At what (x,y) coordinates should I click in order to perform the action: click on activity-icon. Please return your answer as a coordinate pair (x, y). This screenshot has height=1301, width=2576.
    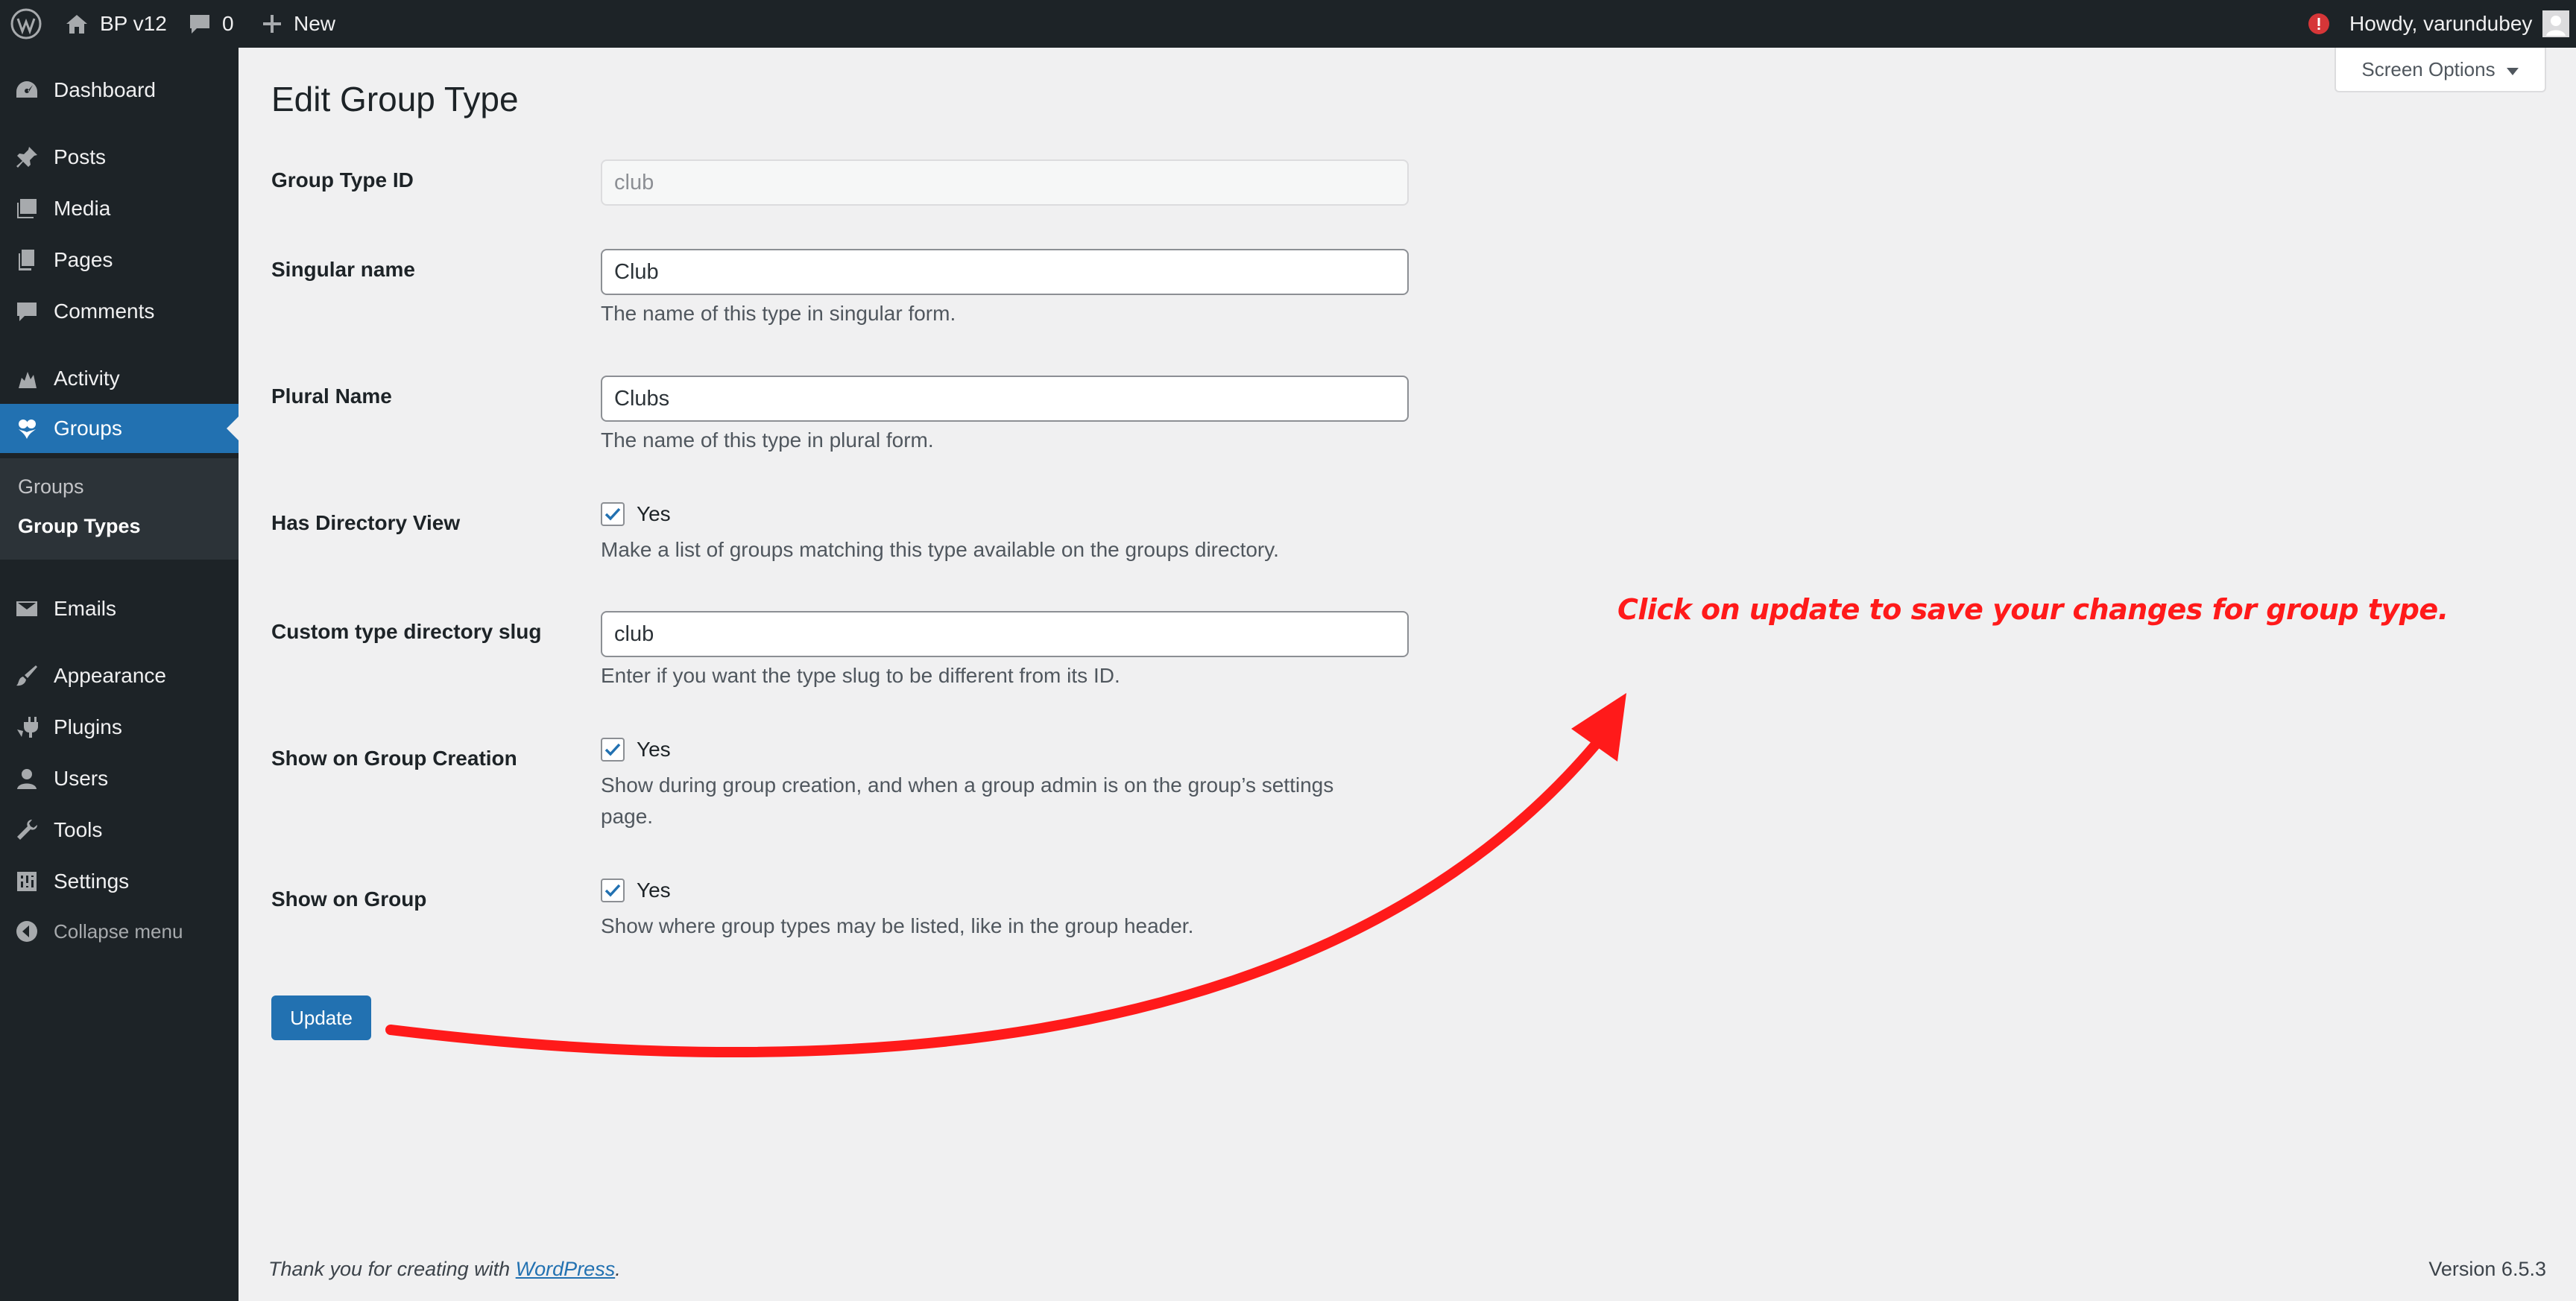
    Looking at the image, I should click on (26, 378).